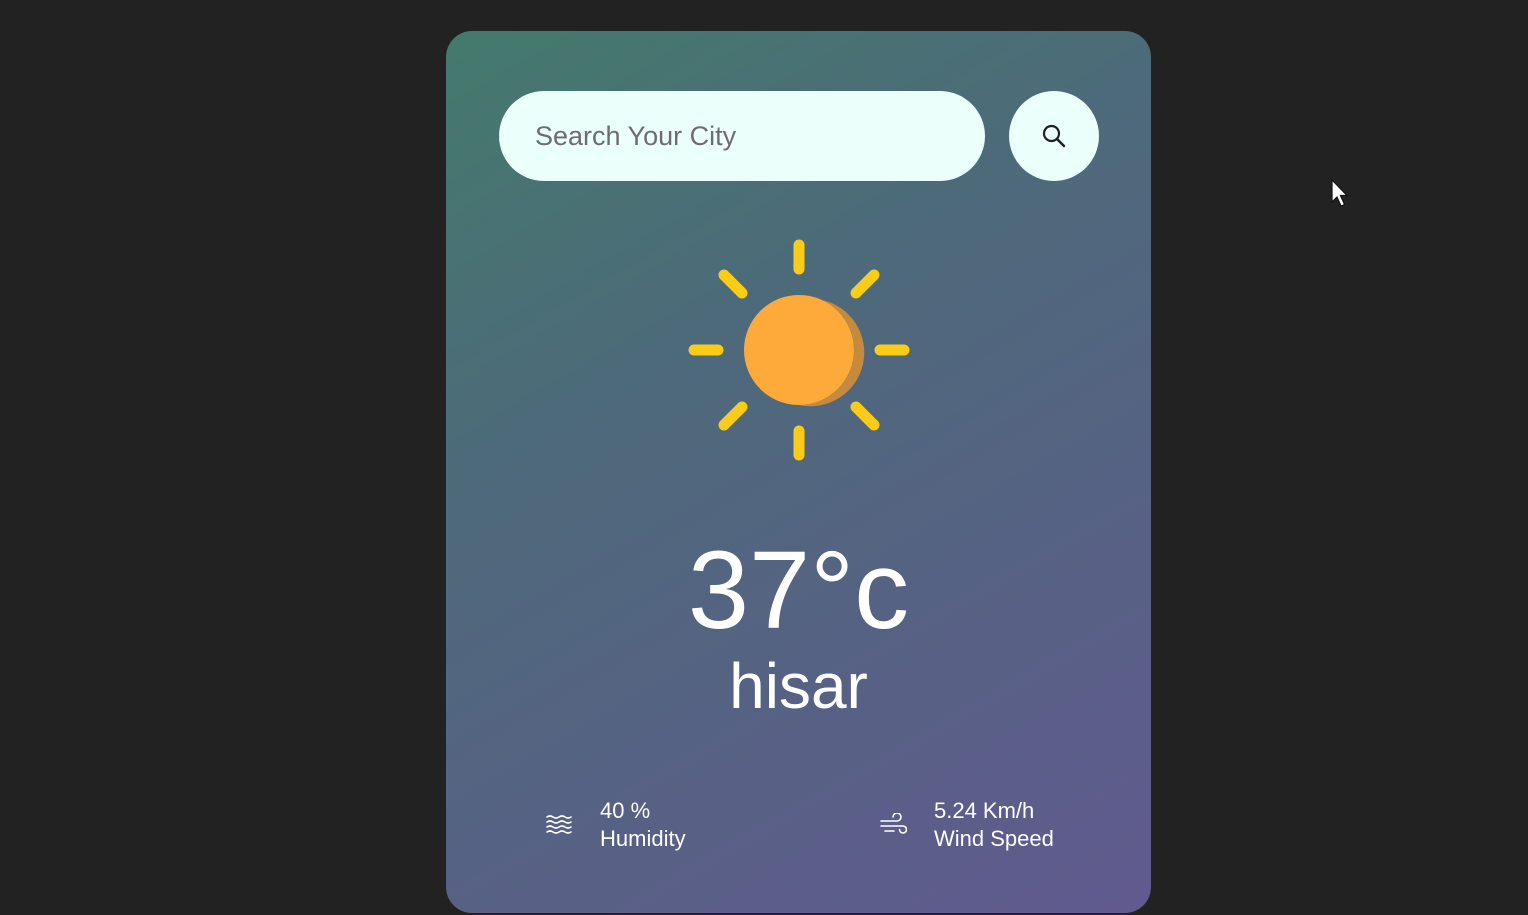 This screenshot has height=915, width=1528. What do you see at coordinates (798, 590) in the screenshot?
I see `temperature: 37°c` at bounding box center [798, 590].